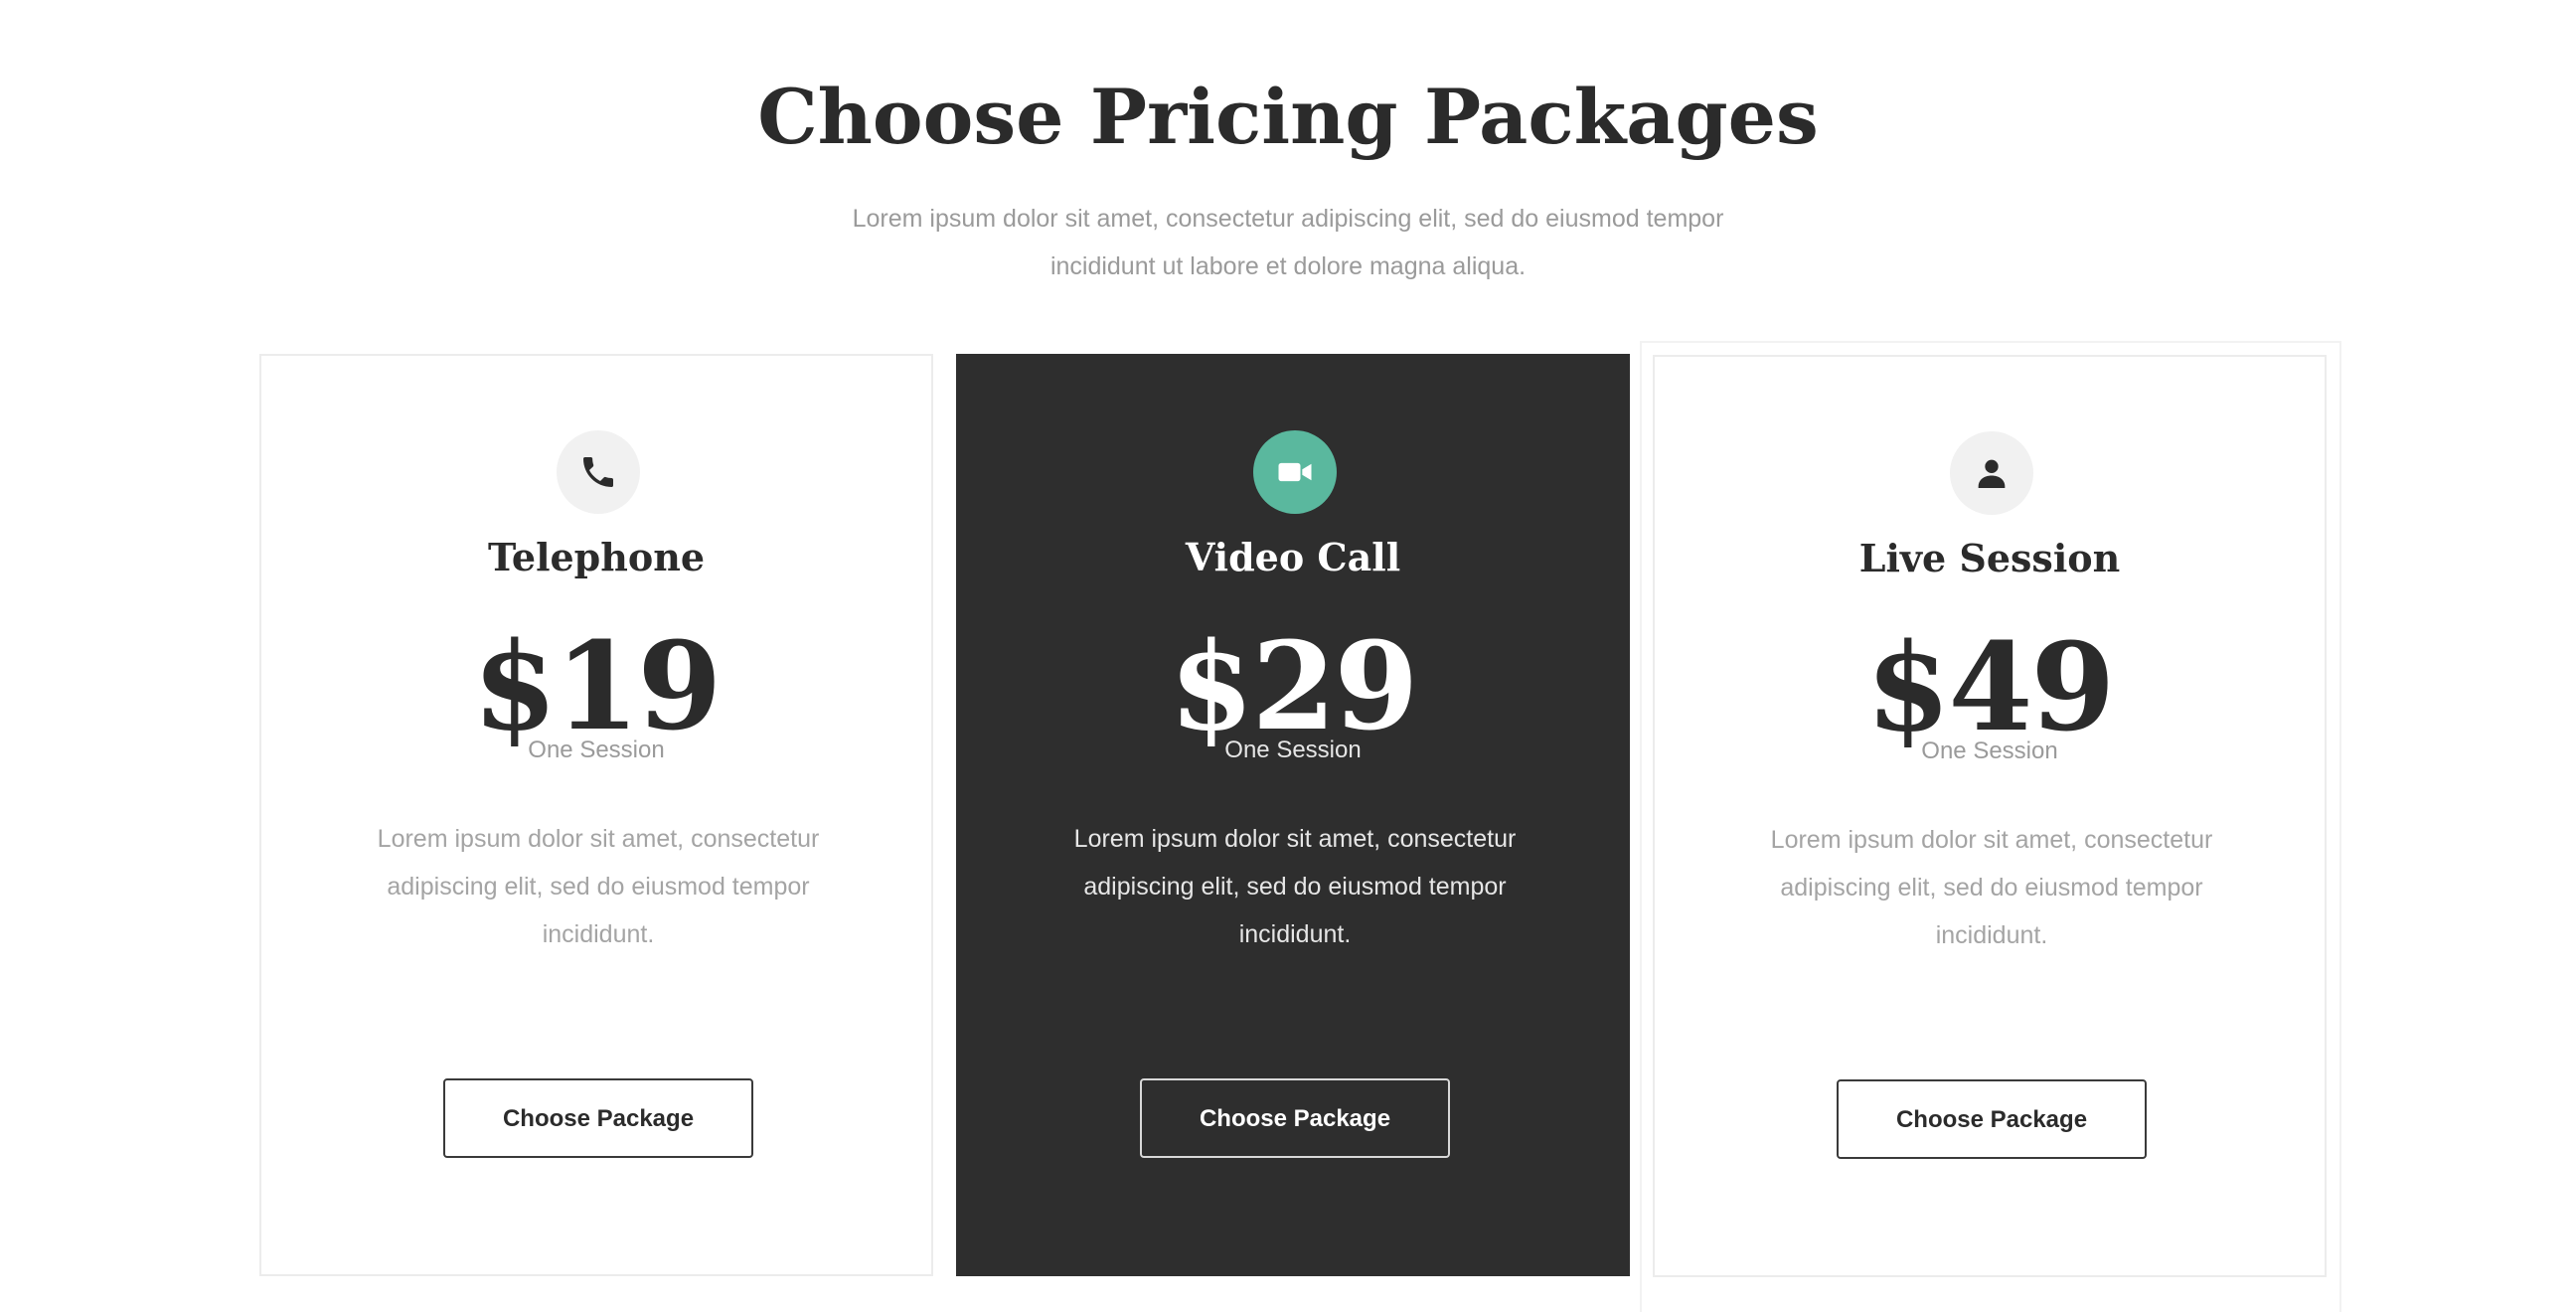  Describe the element at coordinates (1990, 686) in the screenshot. I see `package-price: $49` at that location.